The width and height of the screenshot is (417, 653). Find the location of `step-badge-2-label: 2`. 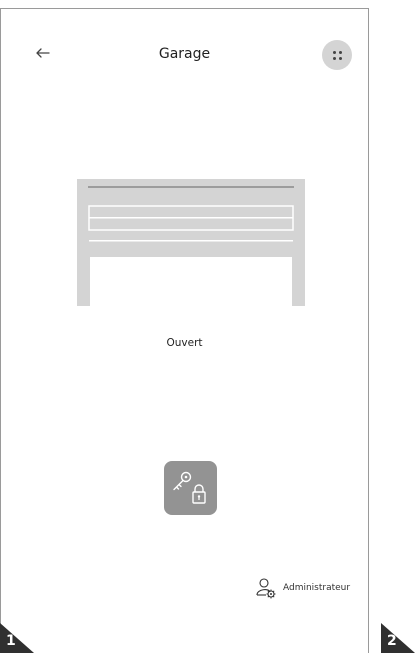

step-badge-2-label: 2 is located at coordinates (392, 641).